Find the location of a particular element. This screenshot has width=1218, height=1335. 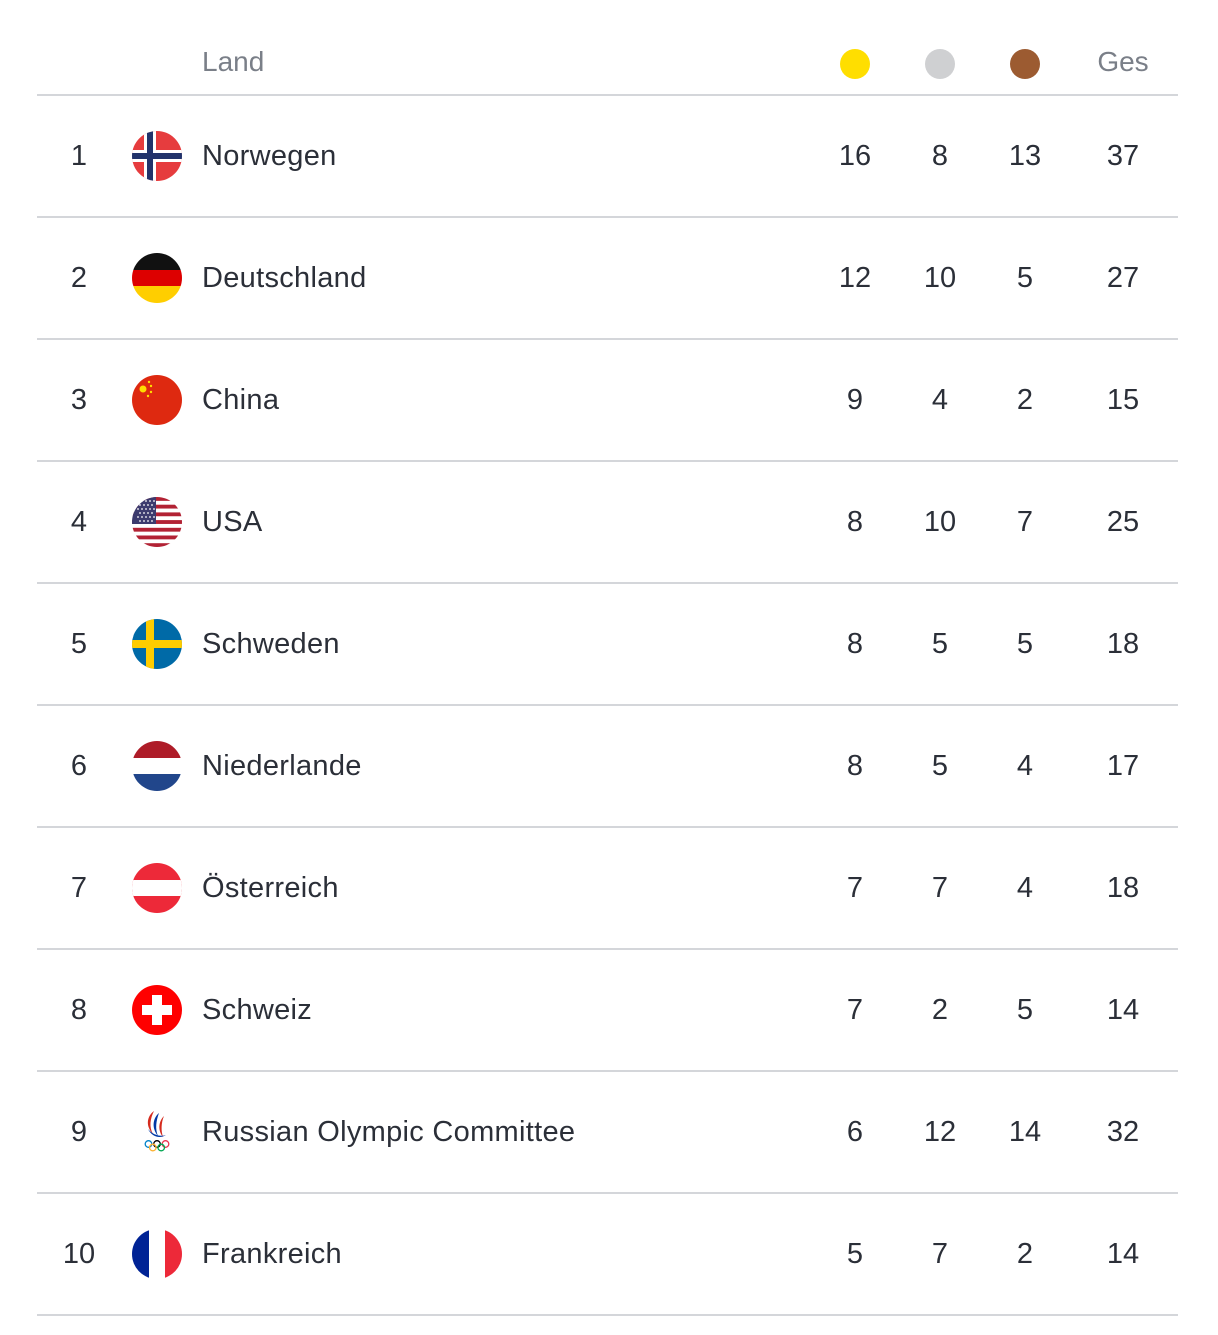

table-header: Land Ges is located at coordinates (607, 63).